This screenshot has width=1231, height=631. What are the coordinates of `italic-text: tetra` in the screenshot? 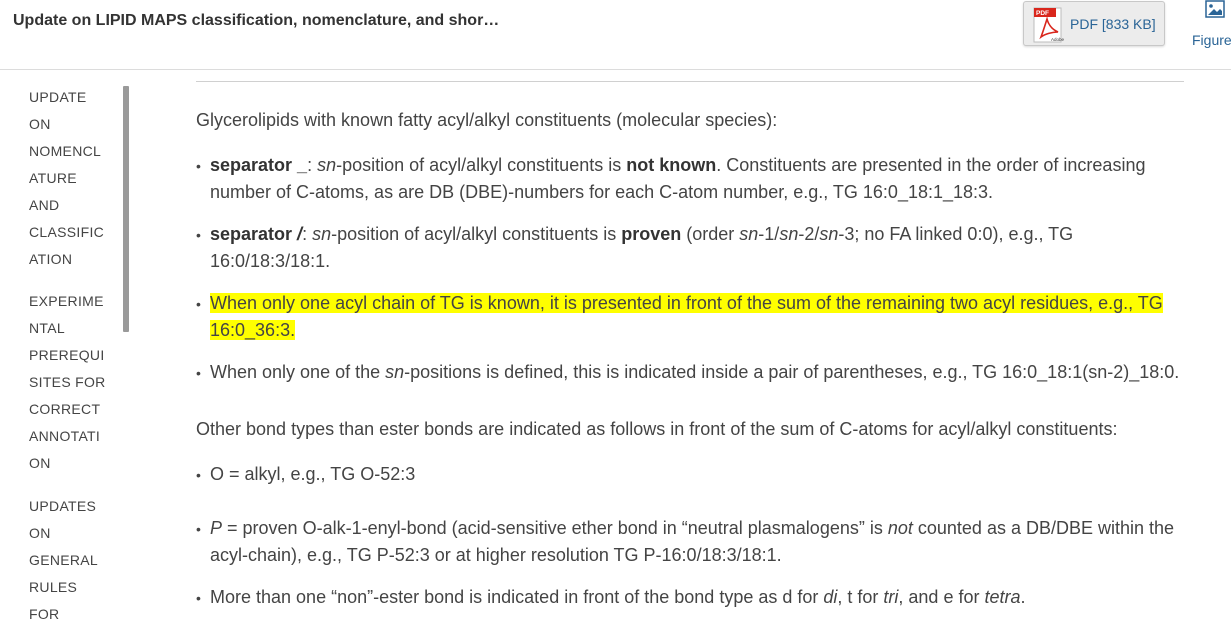 It's located at (1002, 597).